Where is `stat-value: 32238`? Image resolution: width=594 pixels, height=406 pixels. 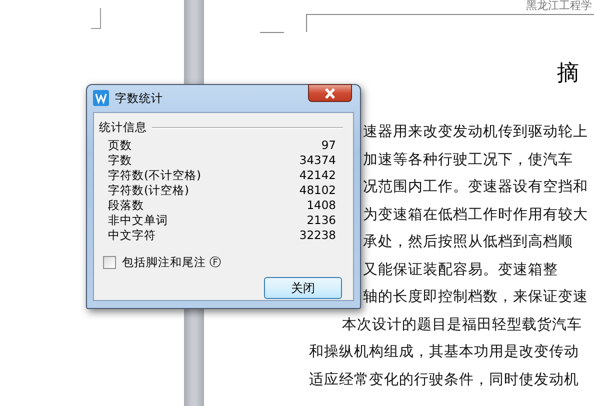
stat-value: 32238 is located at coordinates (317, 235).